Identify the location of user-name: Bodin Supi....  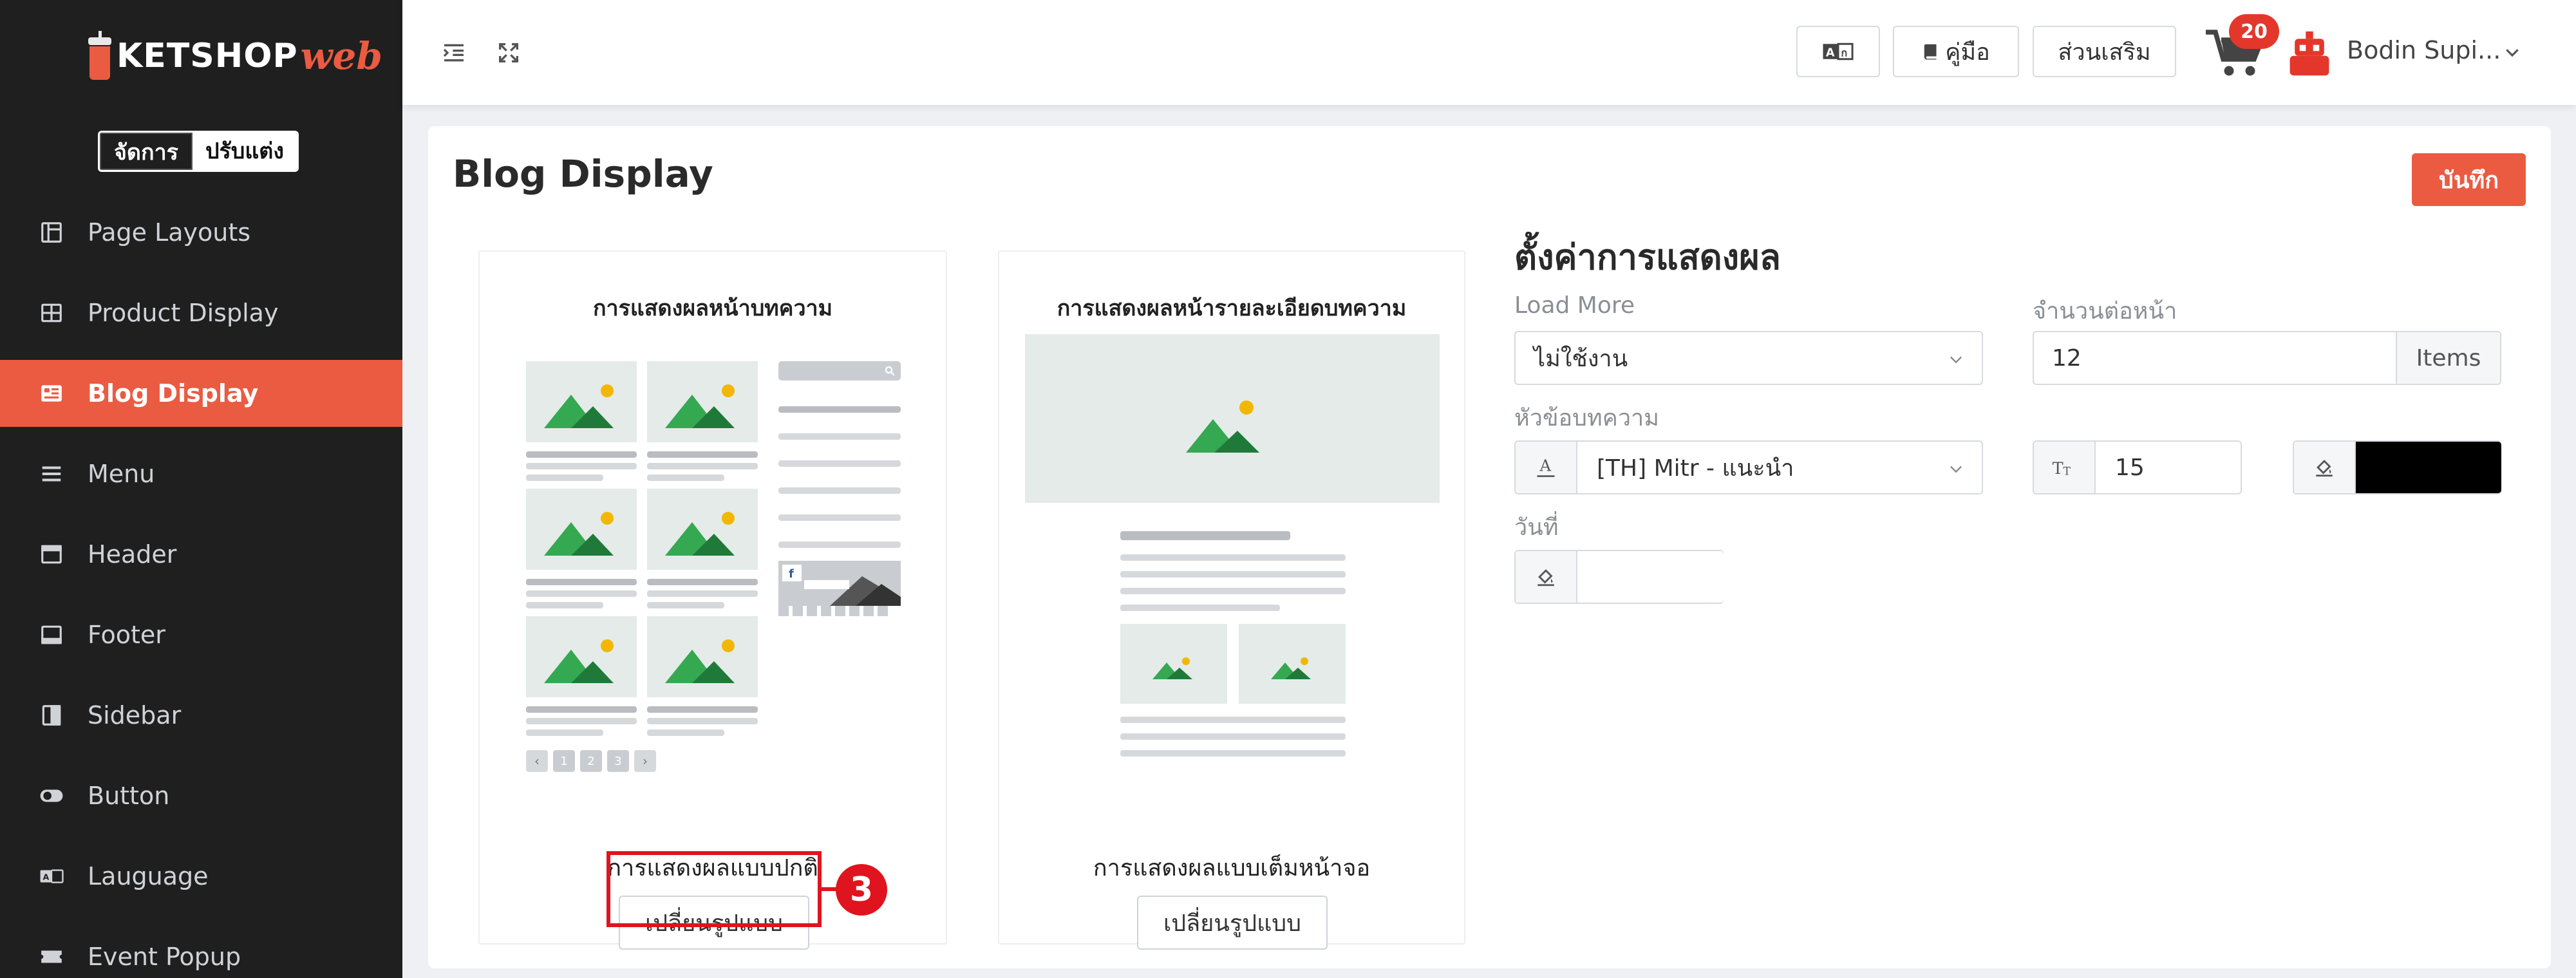
(2424, 50).